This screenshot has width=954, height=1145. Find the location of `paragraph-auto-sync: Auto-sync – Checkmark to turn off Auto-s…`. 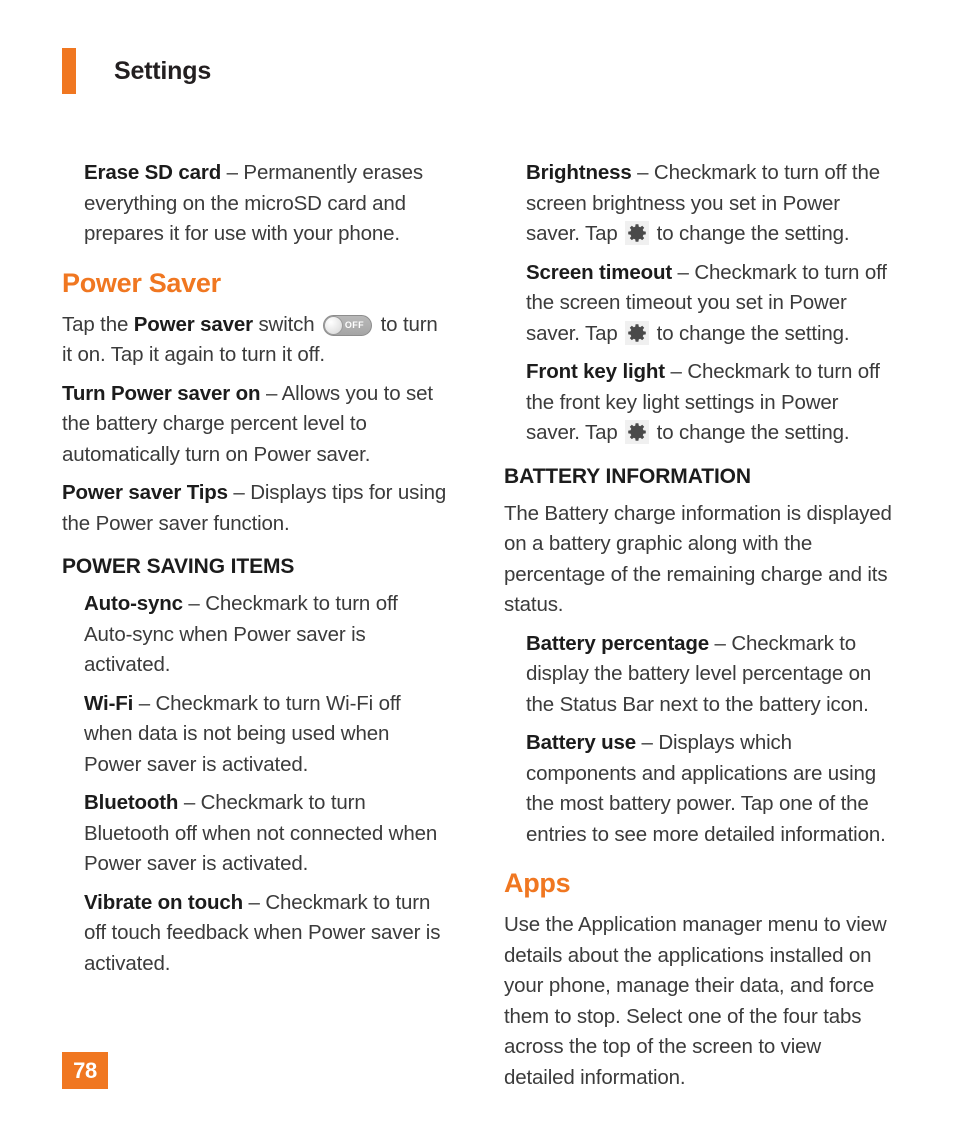

paragraph-auto-sync: Auto-sync – Checkmark to turn off Auto-s… is located at coordinates (267, 635).